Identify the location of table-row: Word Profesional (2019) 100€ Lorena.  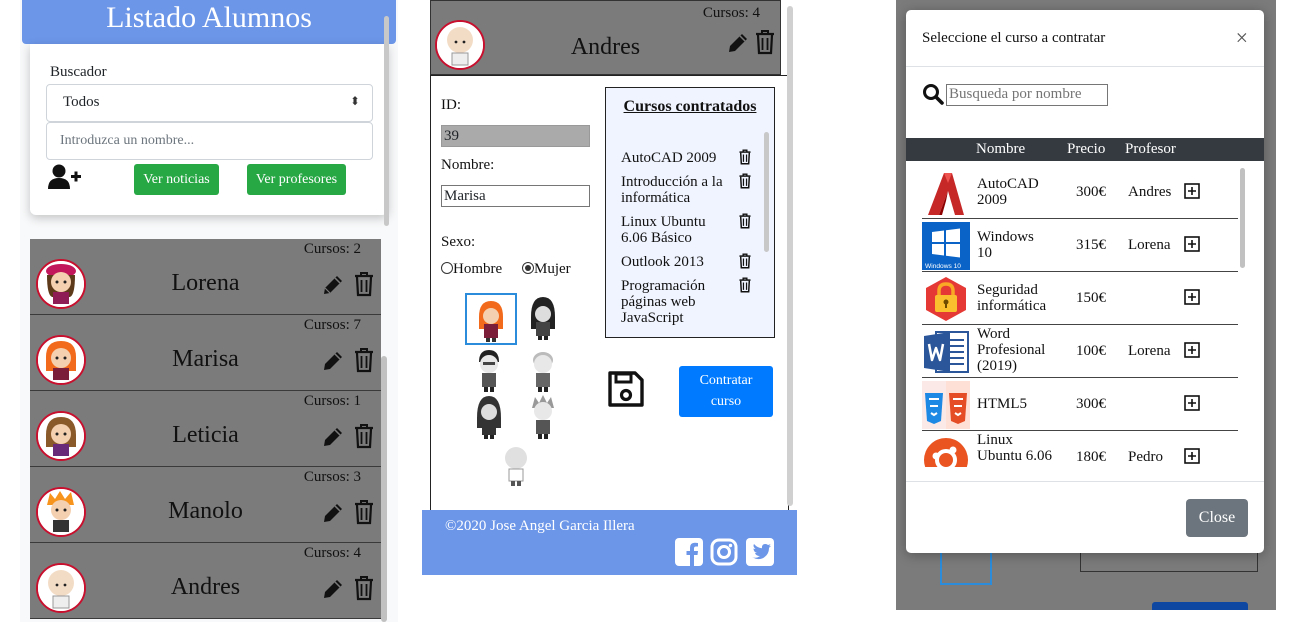
(1080, 351).